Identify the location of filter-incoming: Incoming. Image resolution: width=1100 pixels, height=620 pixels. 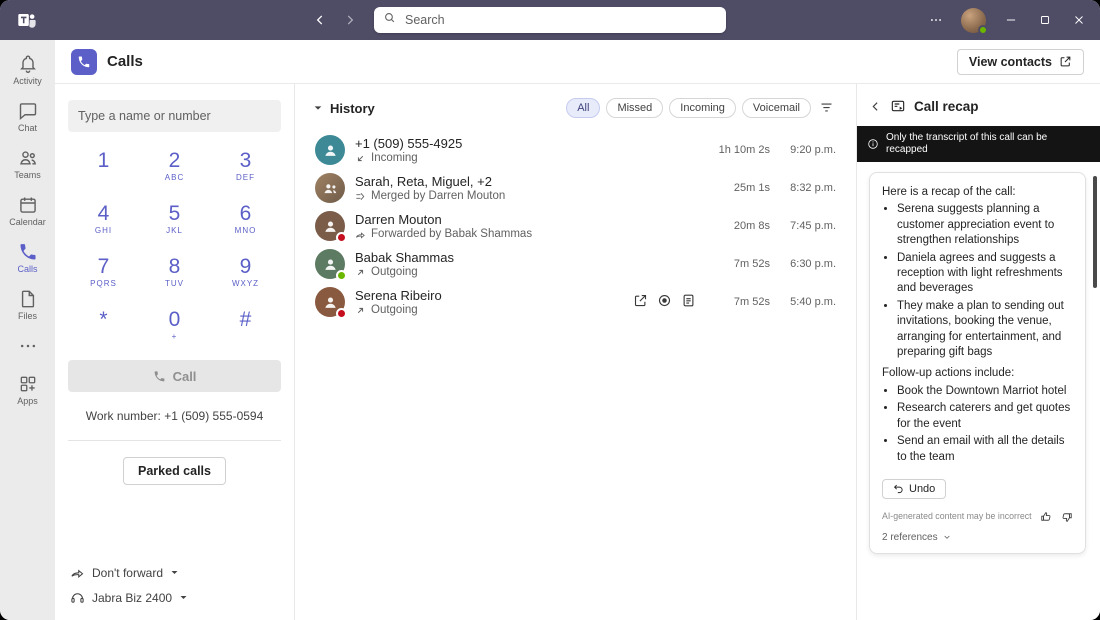
(702, 108).